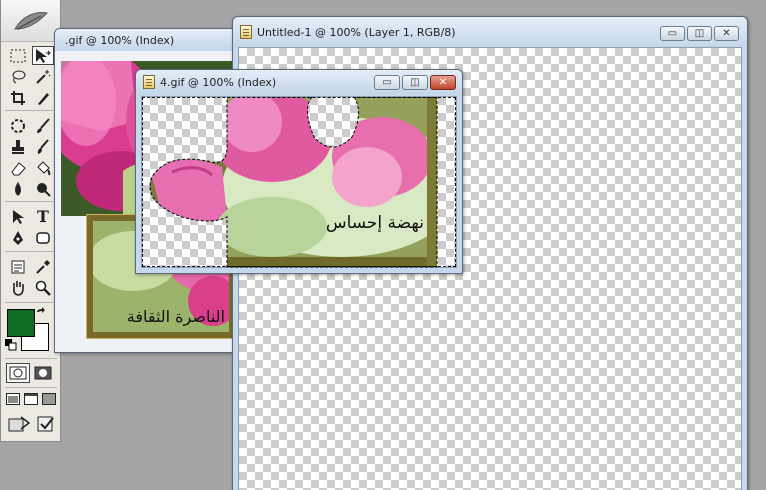 The image size is (766, 490). Describe the element at coordinates (48, 399) in the screenshot. I see `full-screen-mode-icon` at that location.